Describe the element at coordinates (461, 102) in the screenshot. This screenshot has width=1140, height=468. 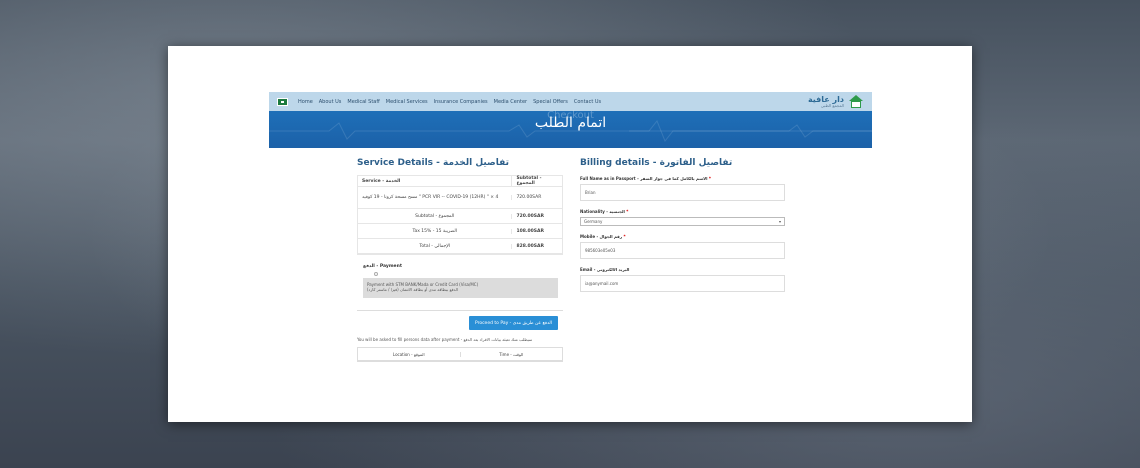
I see `nav-link-insurance: Insurance Companies` at that location.